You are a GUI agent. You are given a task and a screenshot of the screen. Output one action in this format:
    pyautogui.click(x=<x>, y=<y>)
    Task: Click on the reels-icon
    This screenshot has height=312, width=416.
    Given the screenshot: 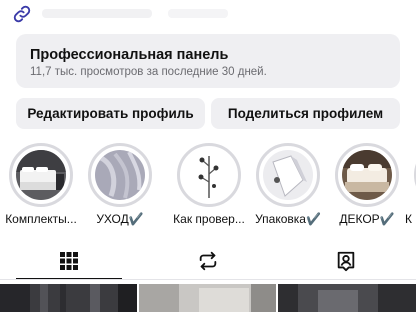 What is the action you would take?
    pyautogui.click(x=208, y=261)
    